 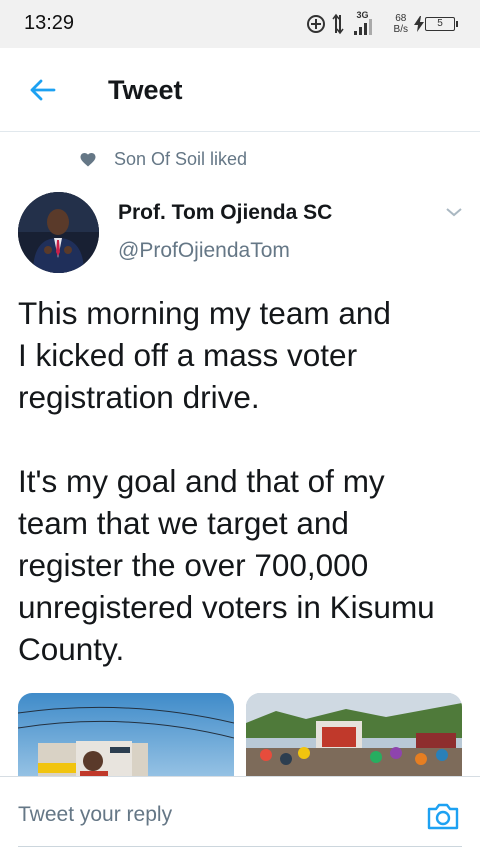 What do you see at coordinates (401, 18) in the screenshot?
I see `speed-value: 68` at bounding box center [401, 18].